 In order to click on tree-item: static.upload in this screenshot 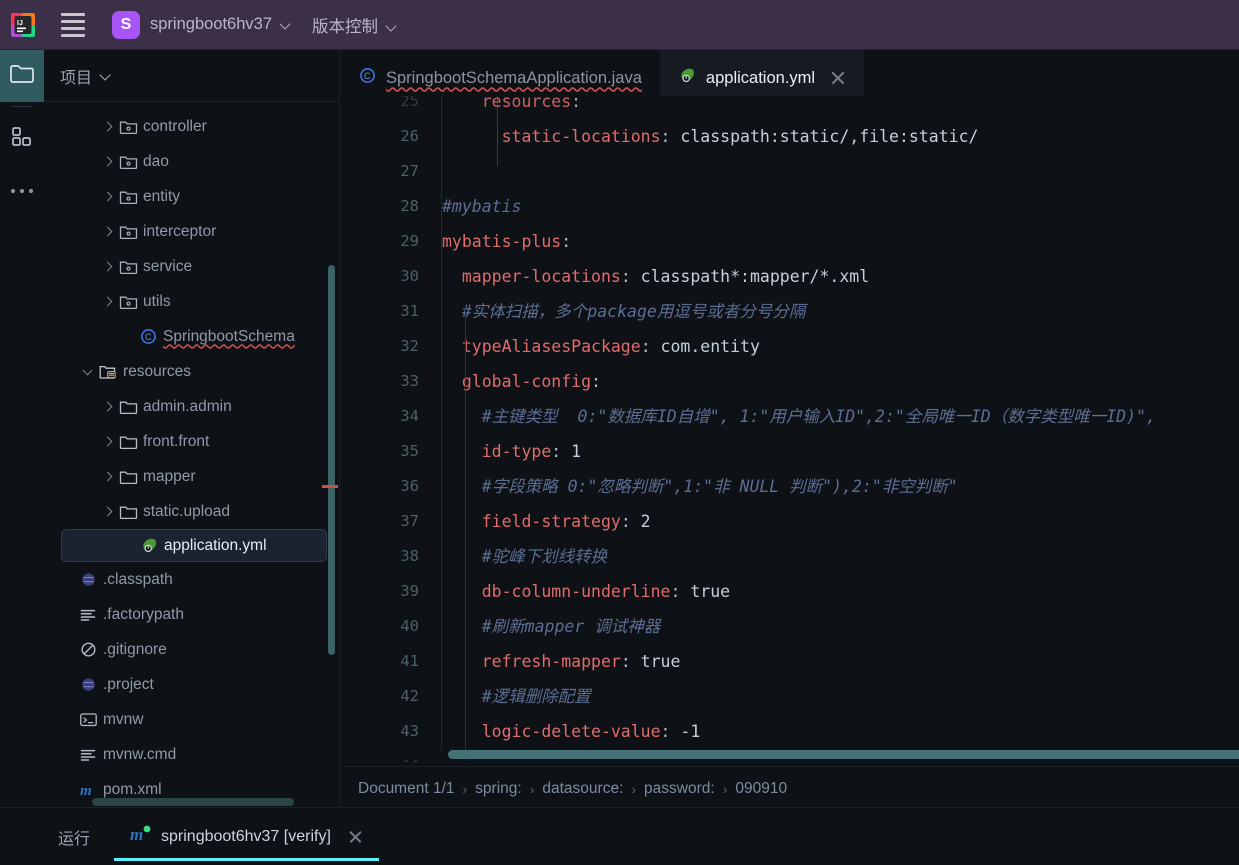, I will do `click(191, 511)`.